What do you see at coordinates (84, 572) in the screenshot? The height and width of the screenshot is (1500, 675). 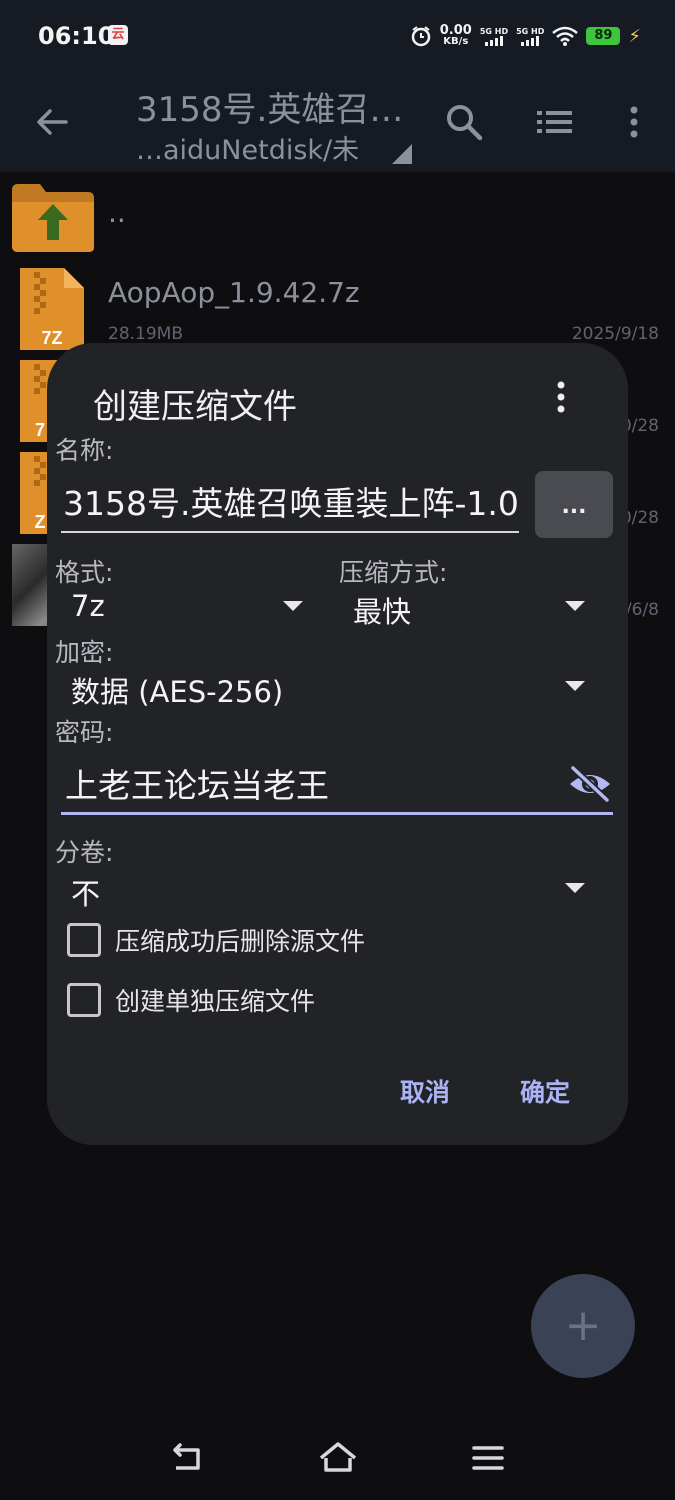 I see `format-label: 格式:` at bounding box center [84, 572].